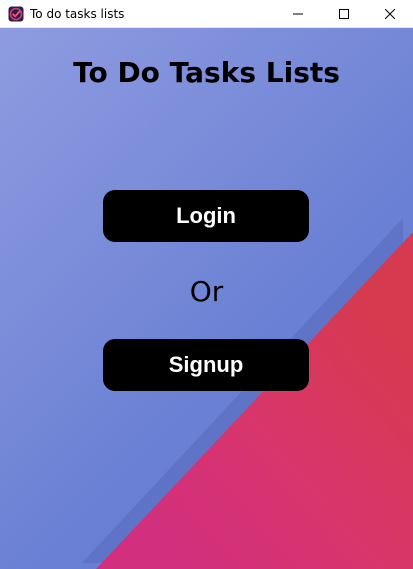 The width and height of the screenshot is (413, 569). Describe the element at coordinates (16, 14) in the screenshot. I see `app-check-icon` at that location.